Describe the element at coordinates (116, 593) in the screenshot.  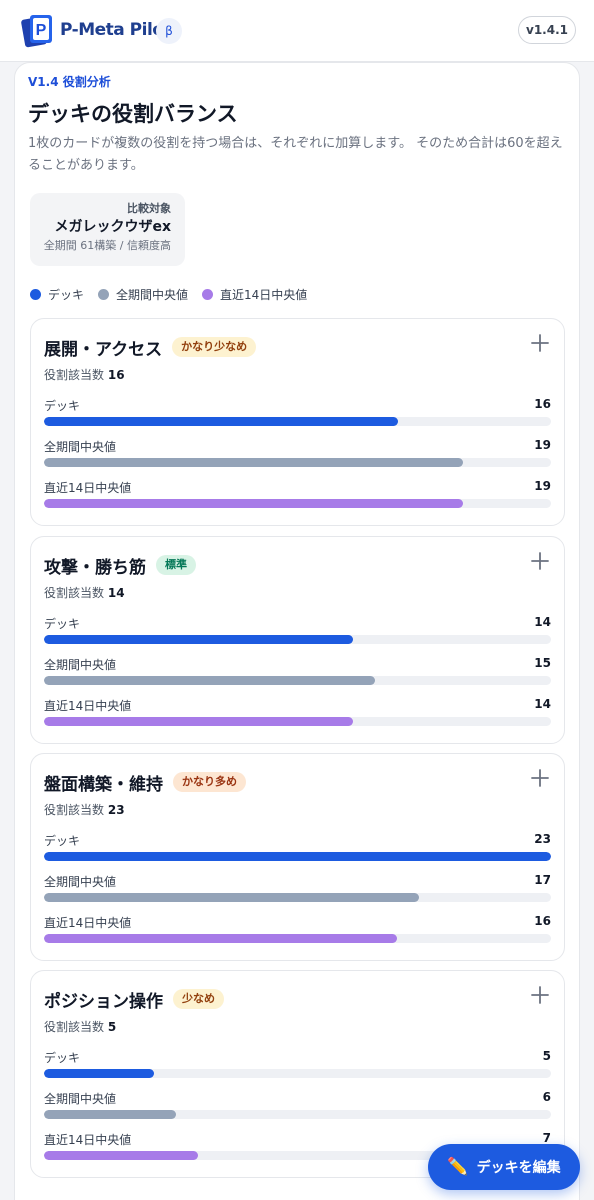
I see `role-count-value: 14` at that location.